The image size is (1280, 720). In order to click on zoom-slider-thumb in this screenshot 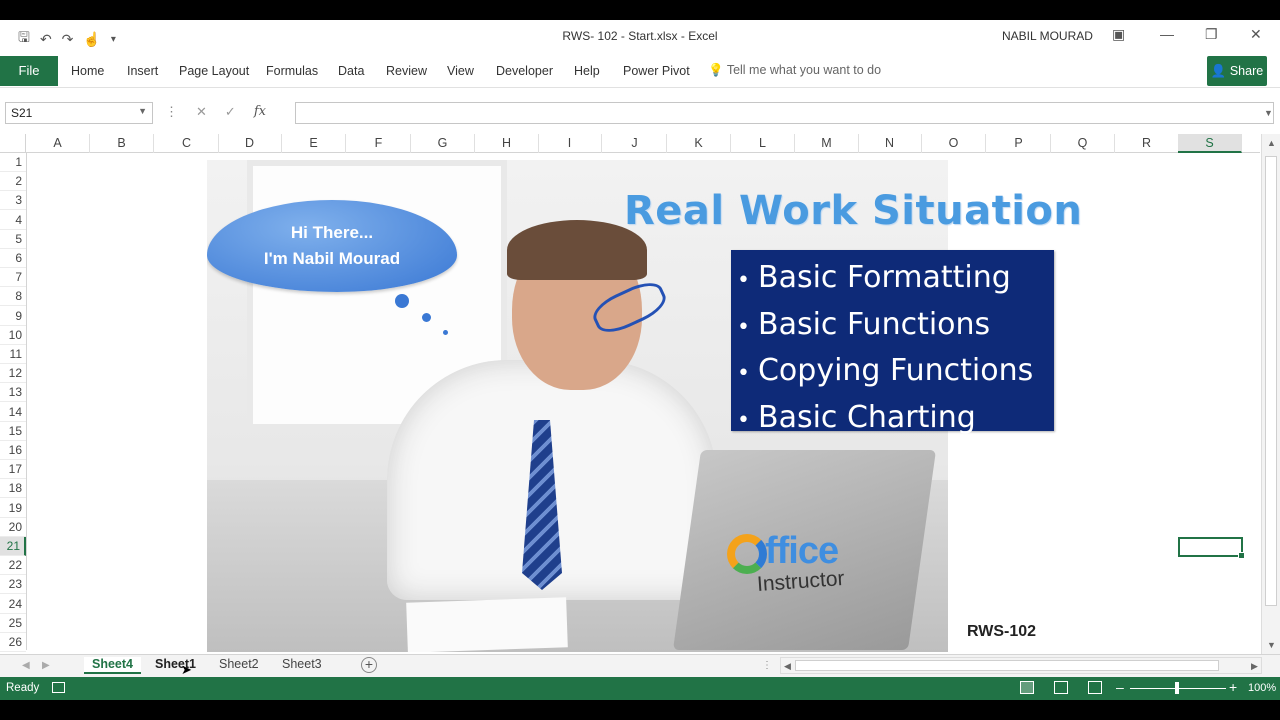, I will do `click(1177, 688)`.